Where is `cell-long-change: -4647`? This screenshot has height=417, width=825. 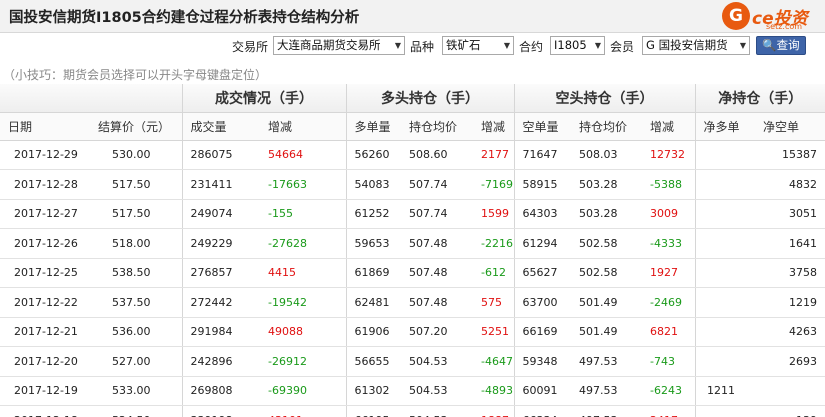 cell-long-change: -4647 is located at coordinates (493, 361).